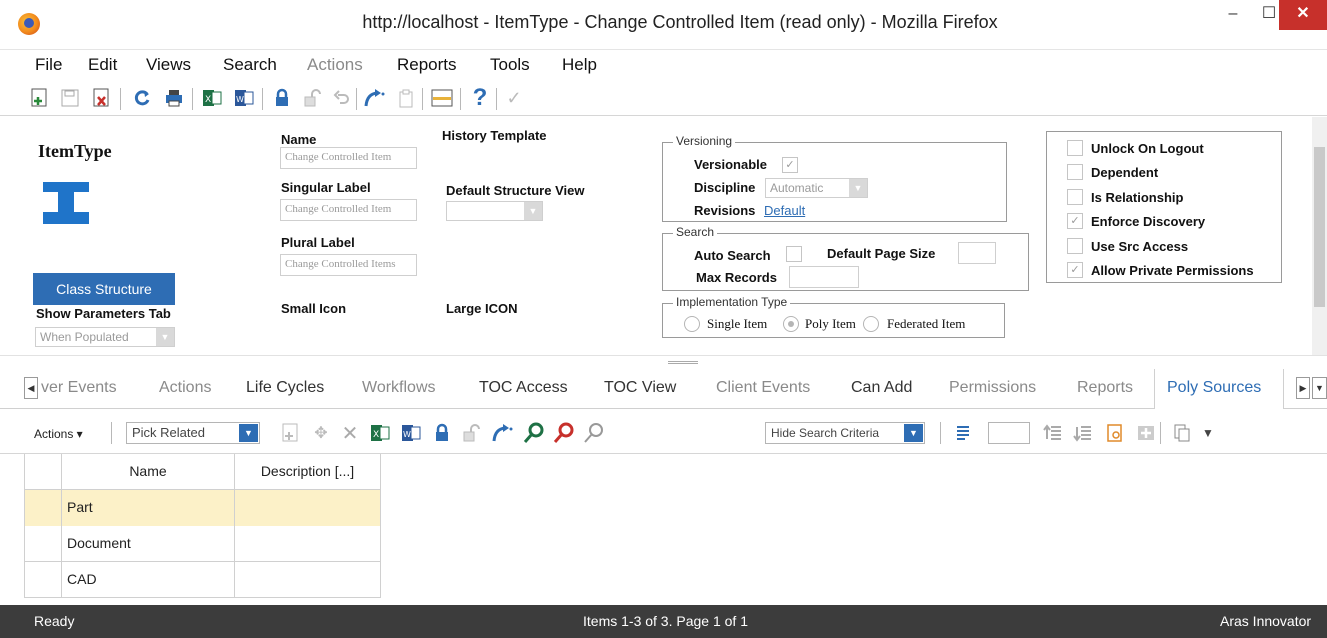  I want to click on singular-label-field: Change Controlled Item, so click(348, 210).